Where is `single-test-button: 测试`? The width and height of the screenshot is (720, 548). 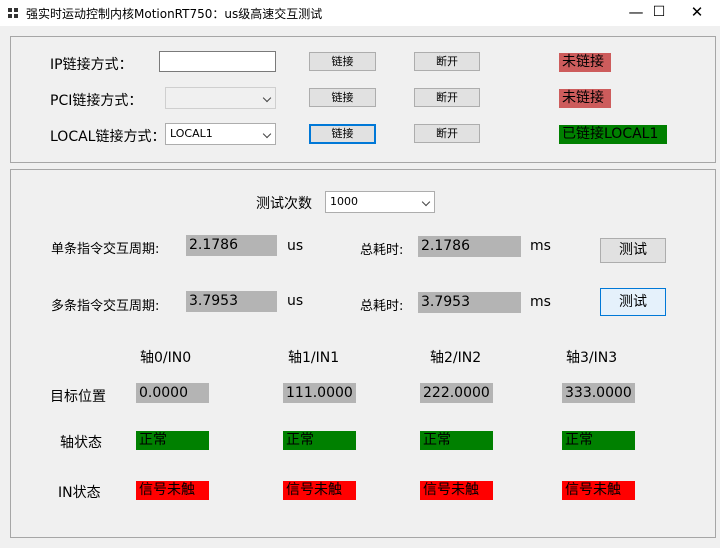 single-test-button: 测试 is located at coordinates (633, 250).